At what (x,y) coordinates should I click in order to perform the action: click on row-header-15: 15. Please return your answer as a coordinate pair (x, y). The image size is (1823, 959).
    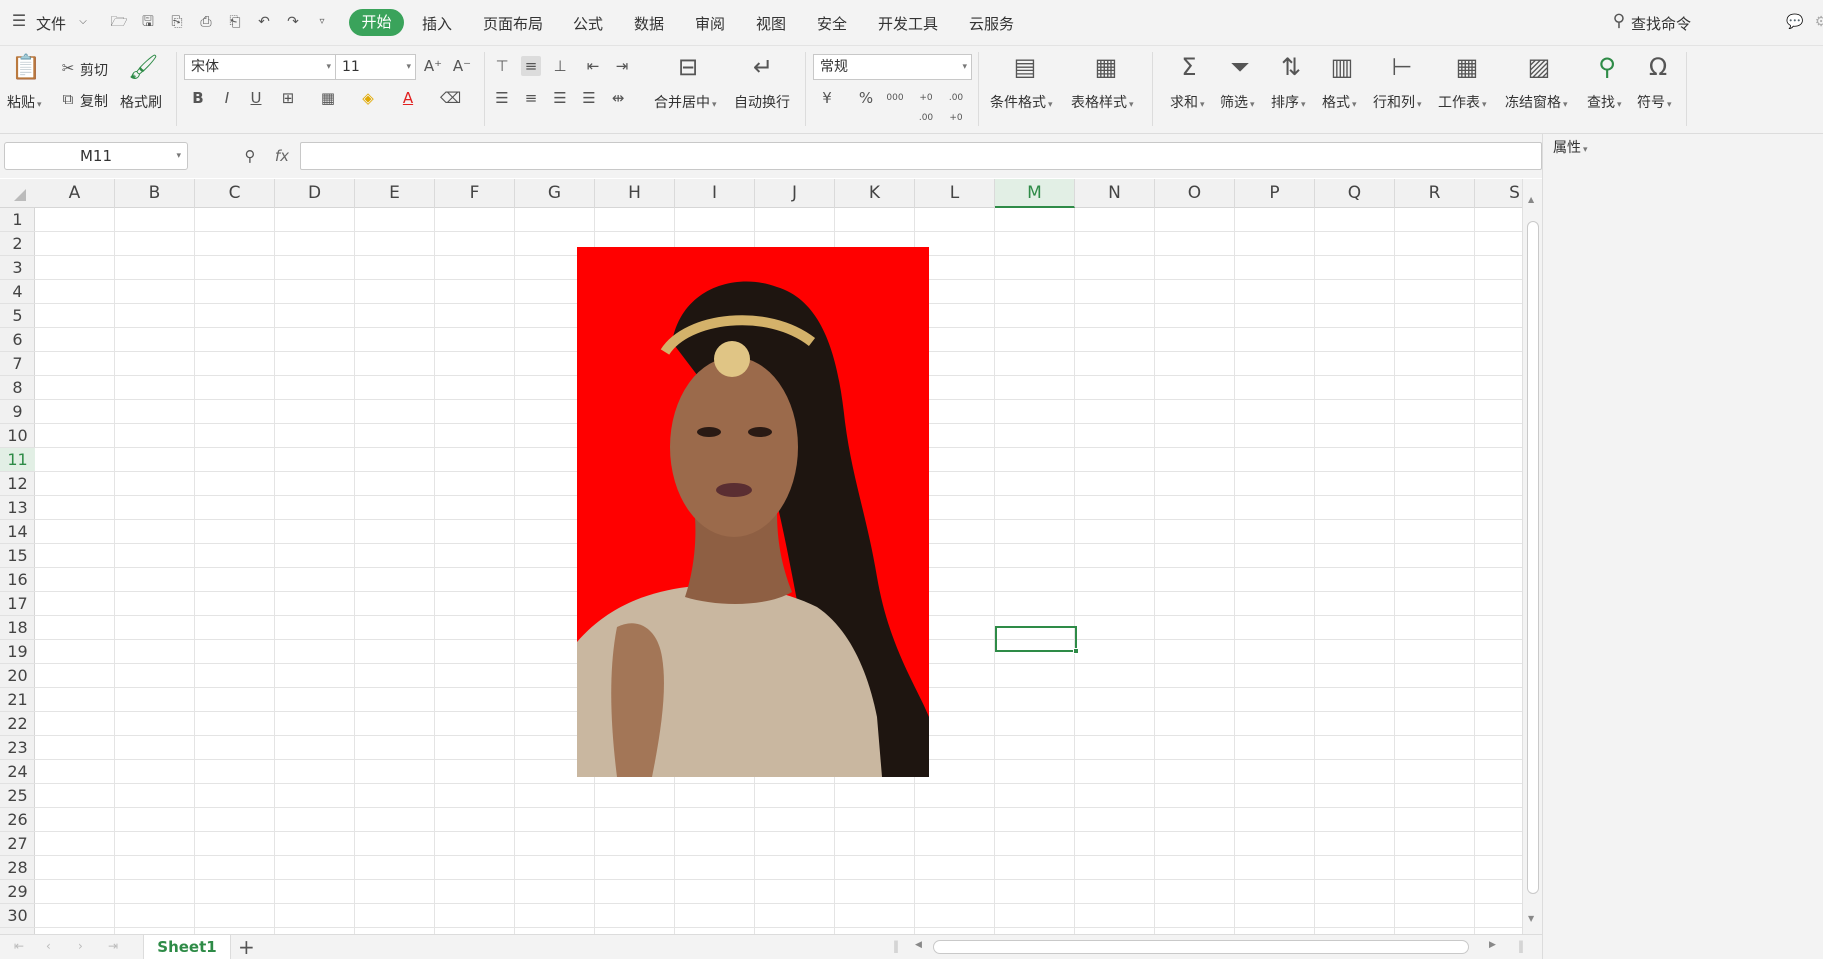
    Looking at the image, I should click on (17, 556).